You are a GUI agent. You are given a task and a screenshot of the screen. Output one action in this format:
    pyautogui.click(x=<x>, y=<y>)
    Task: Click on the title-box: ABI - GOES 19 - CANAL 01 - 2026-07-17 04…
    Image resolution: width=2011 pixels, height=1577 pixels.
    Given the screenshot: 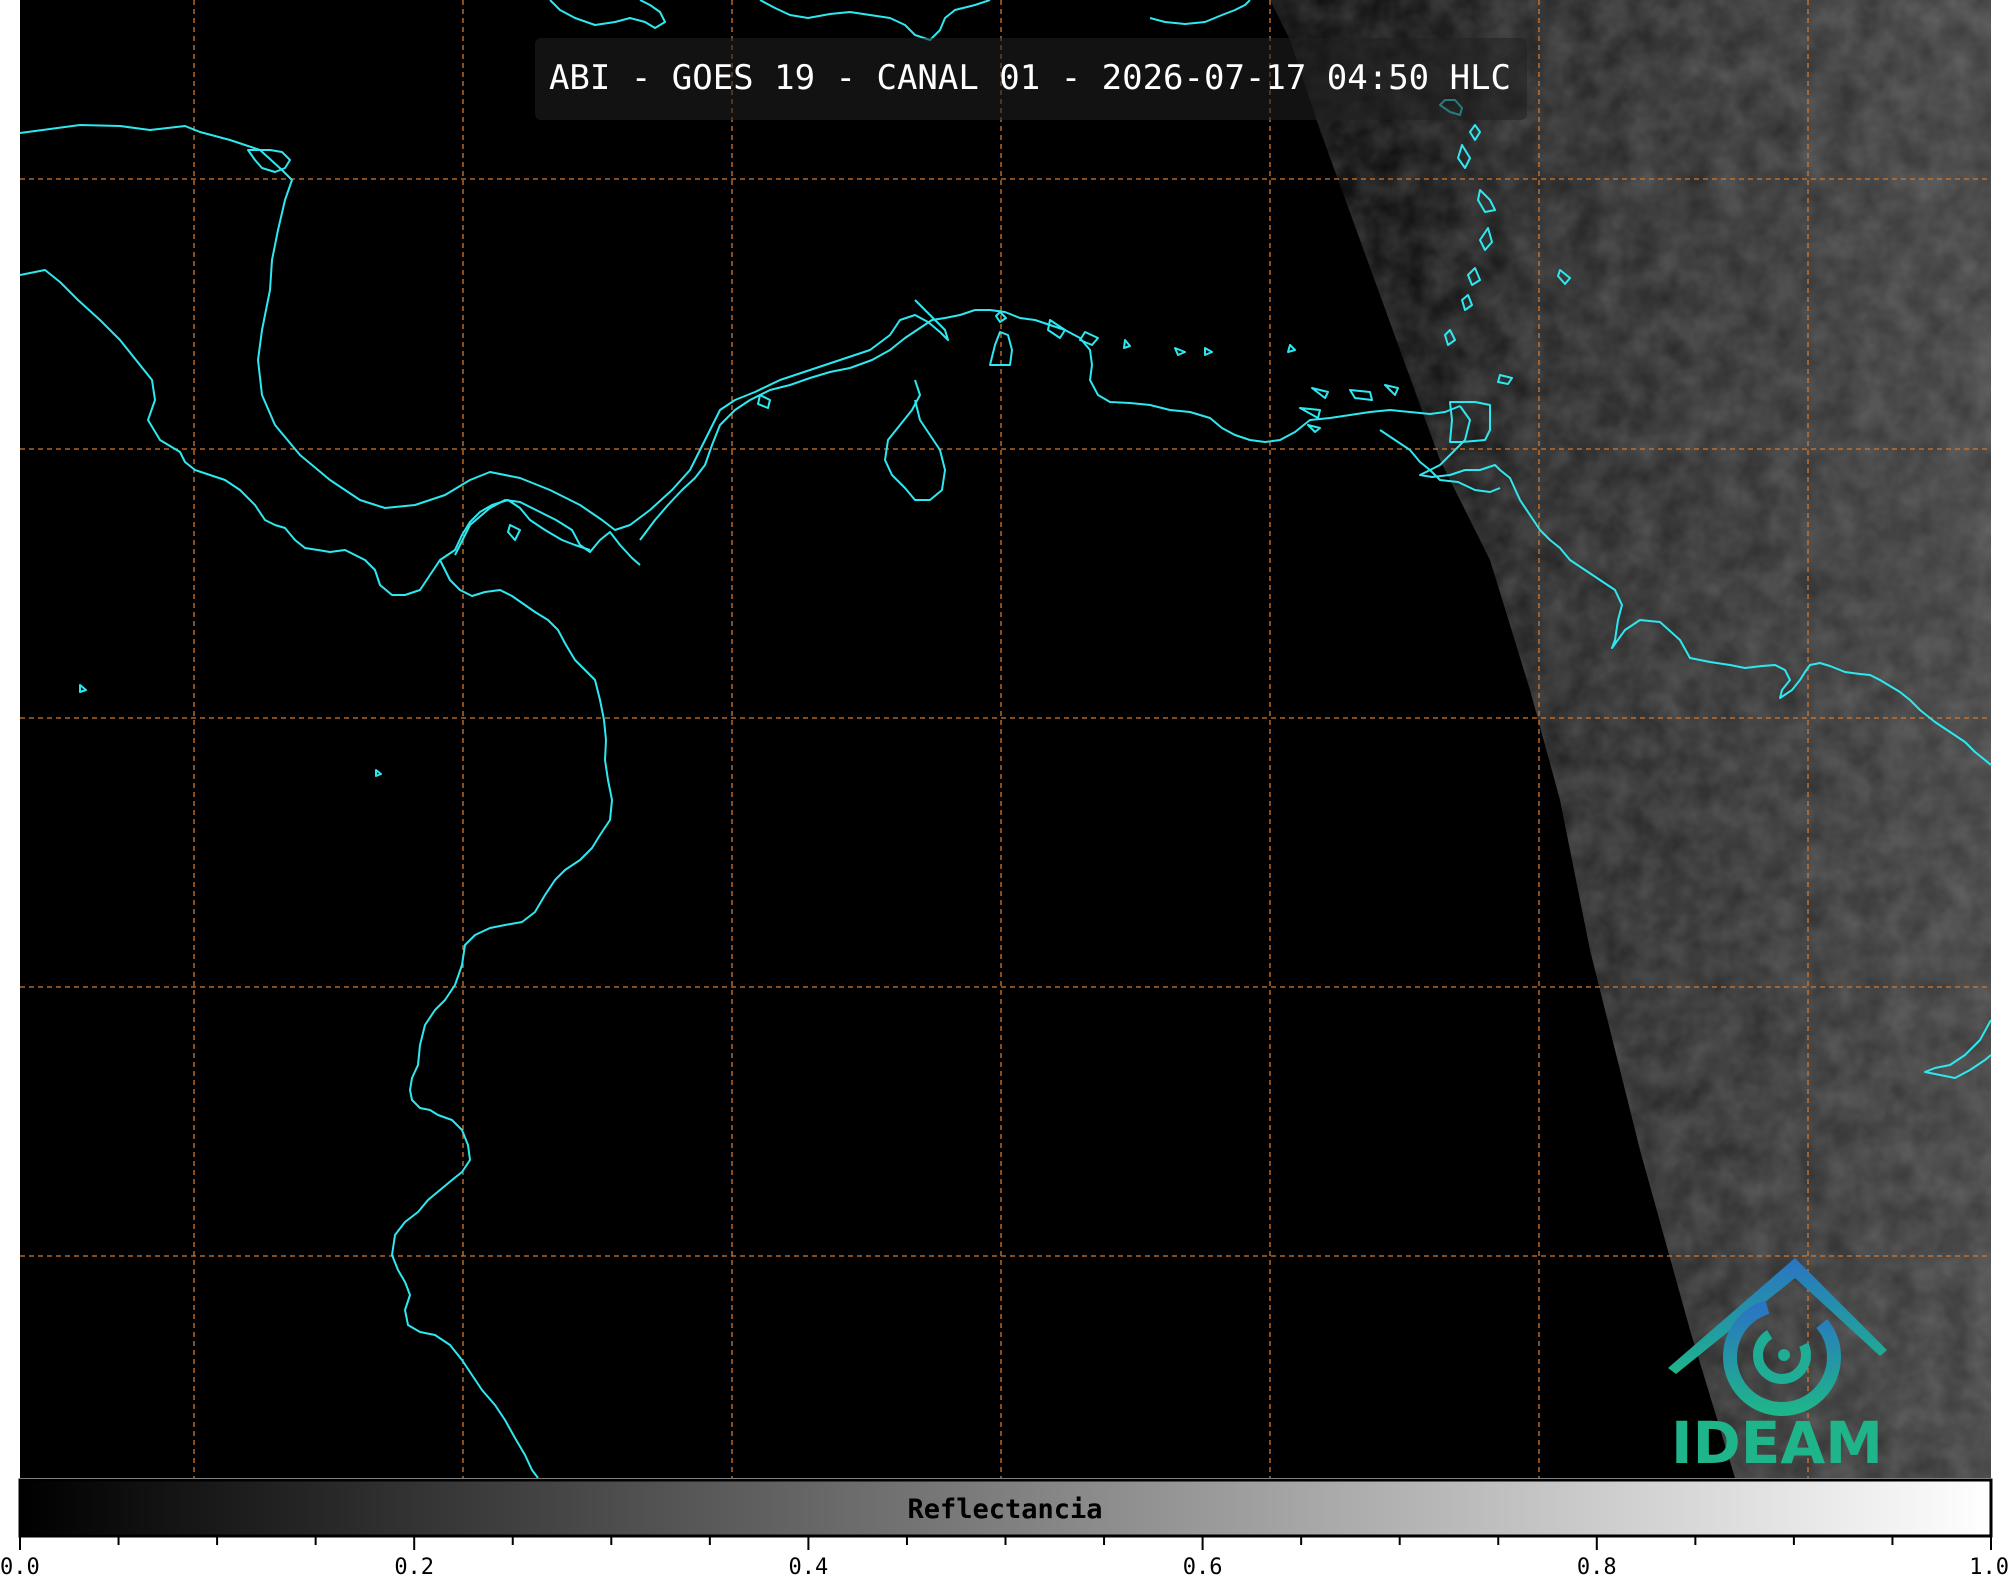 What is the action you would take?
    pyautogui.click(x=1031, y=79)
    